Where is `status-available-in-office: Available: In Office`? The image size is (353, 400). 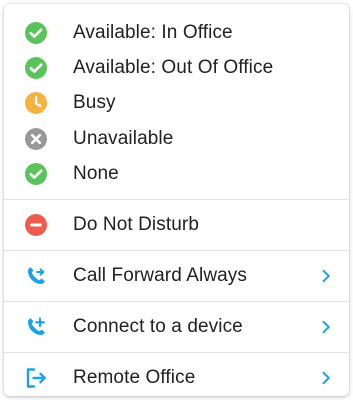 status-available-in-office: Available: In Office is located at coordinates (176, 32).